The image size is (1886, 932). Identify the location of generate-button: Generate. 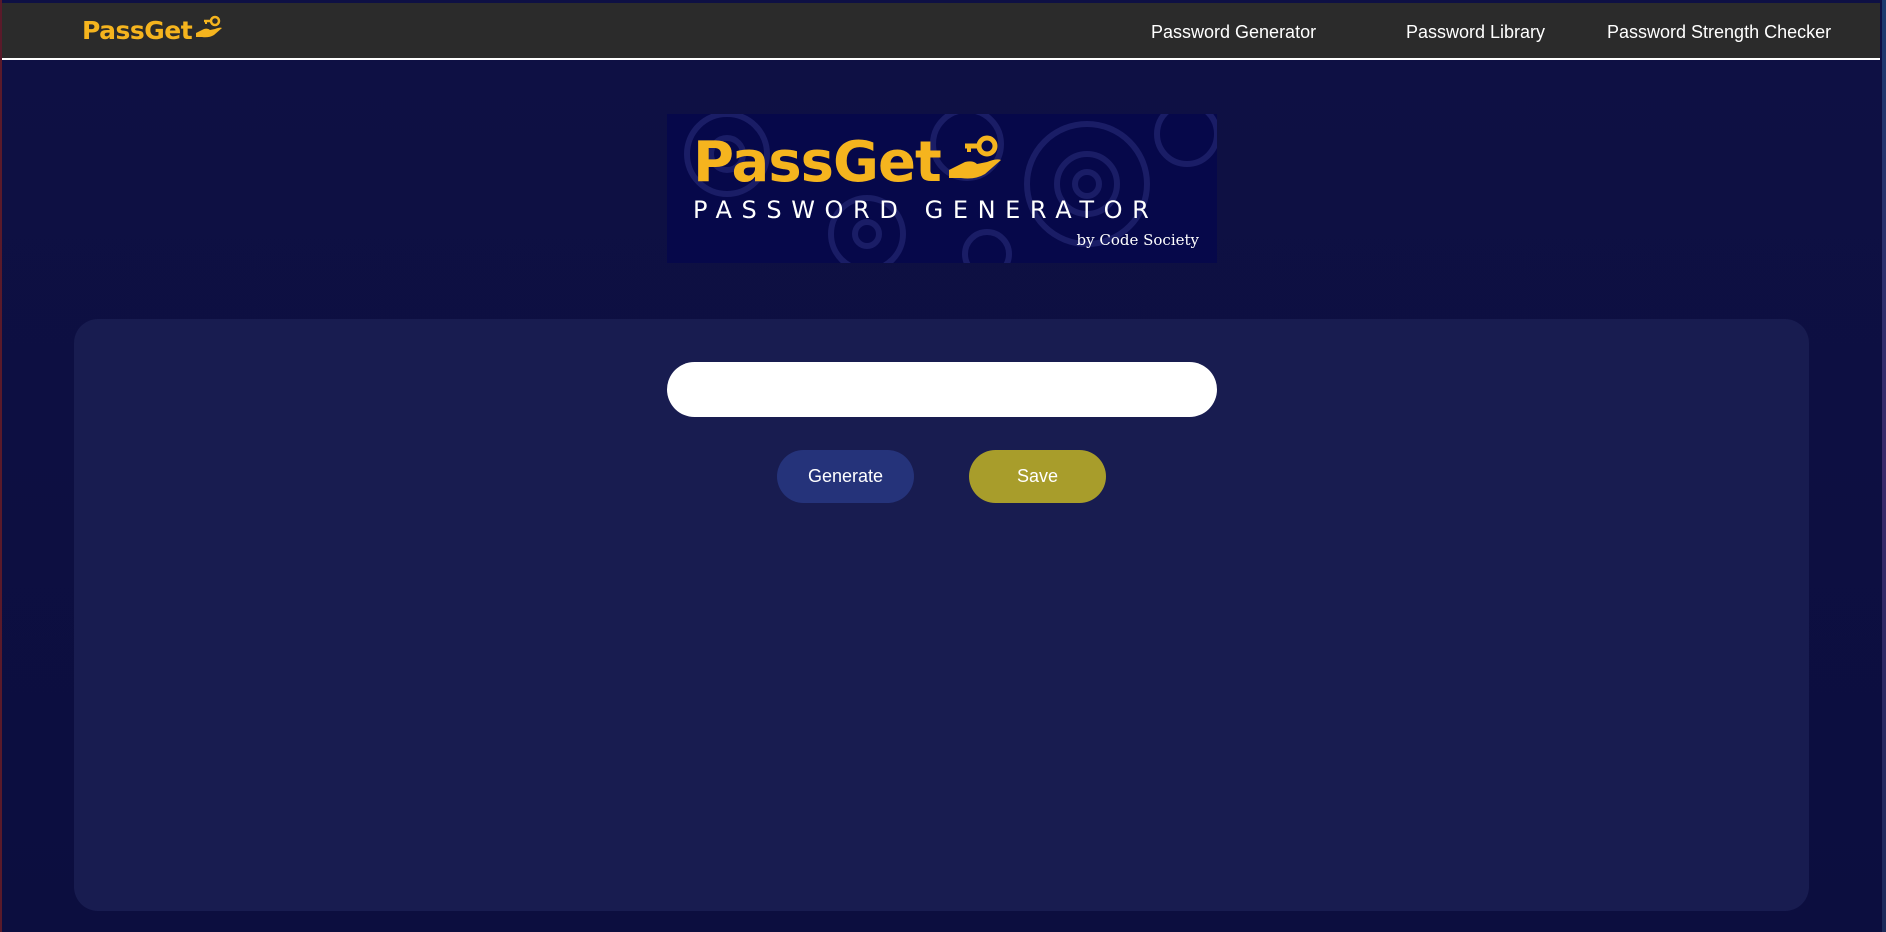
(845, 476).